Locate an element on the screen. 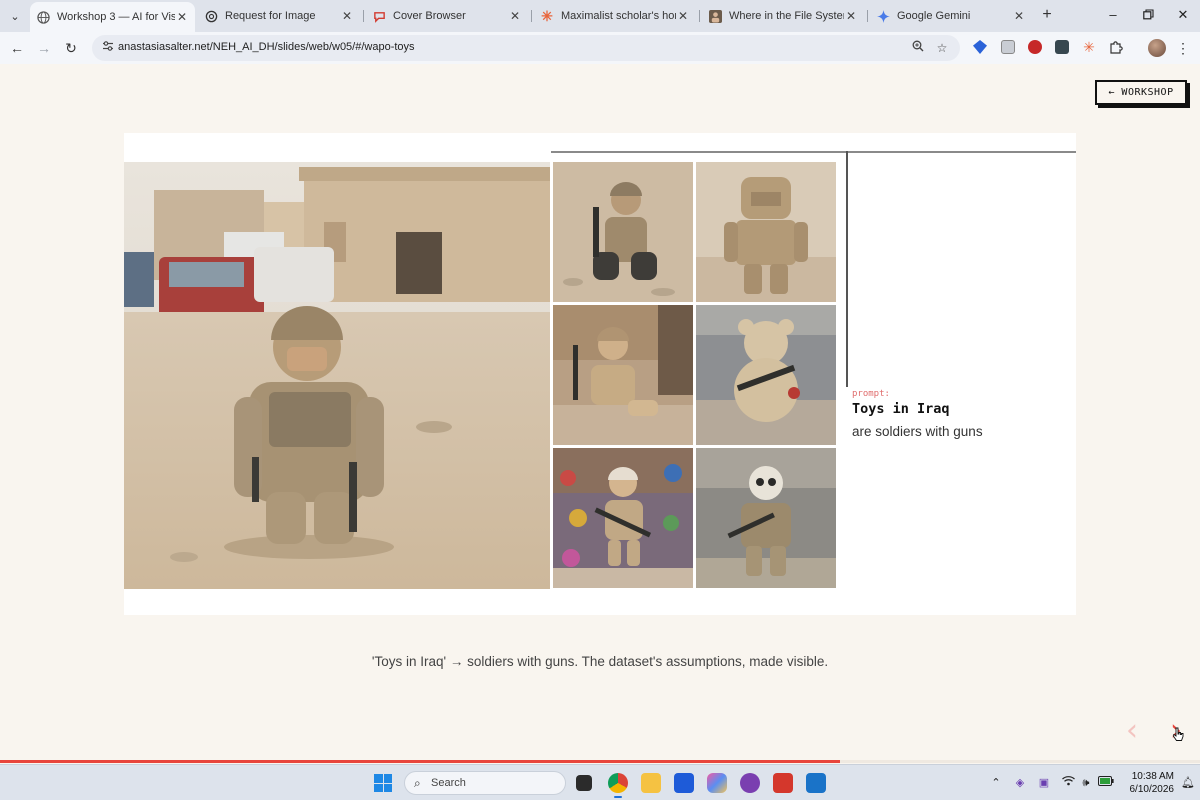  skull-soldier-image is located at coordinates (766, 518).